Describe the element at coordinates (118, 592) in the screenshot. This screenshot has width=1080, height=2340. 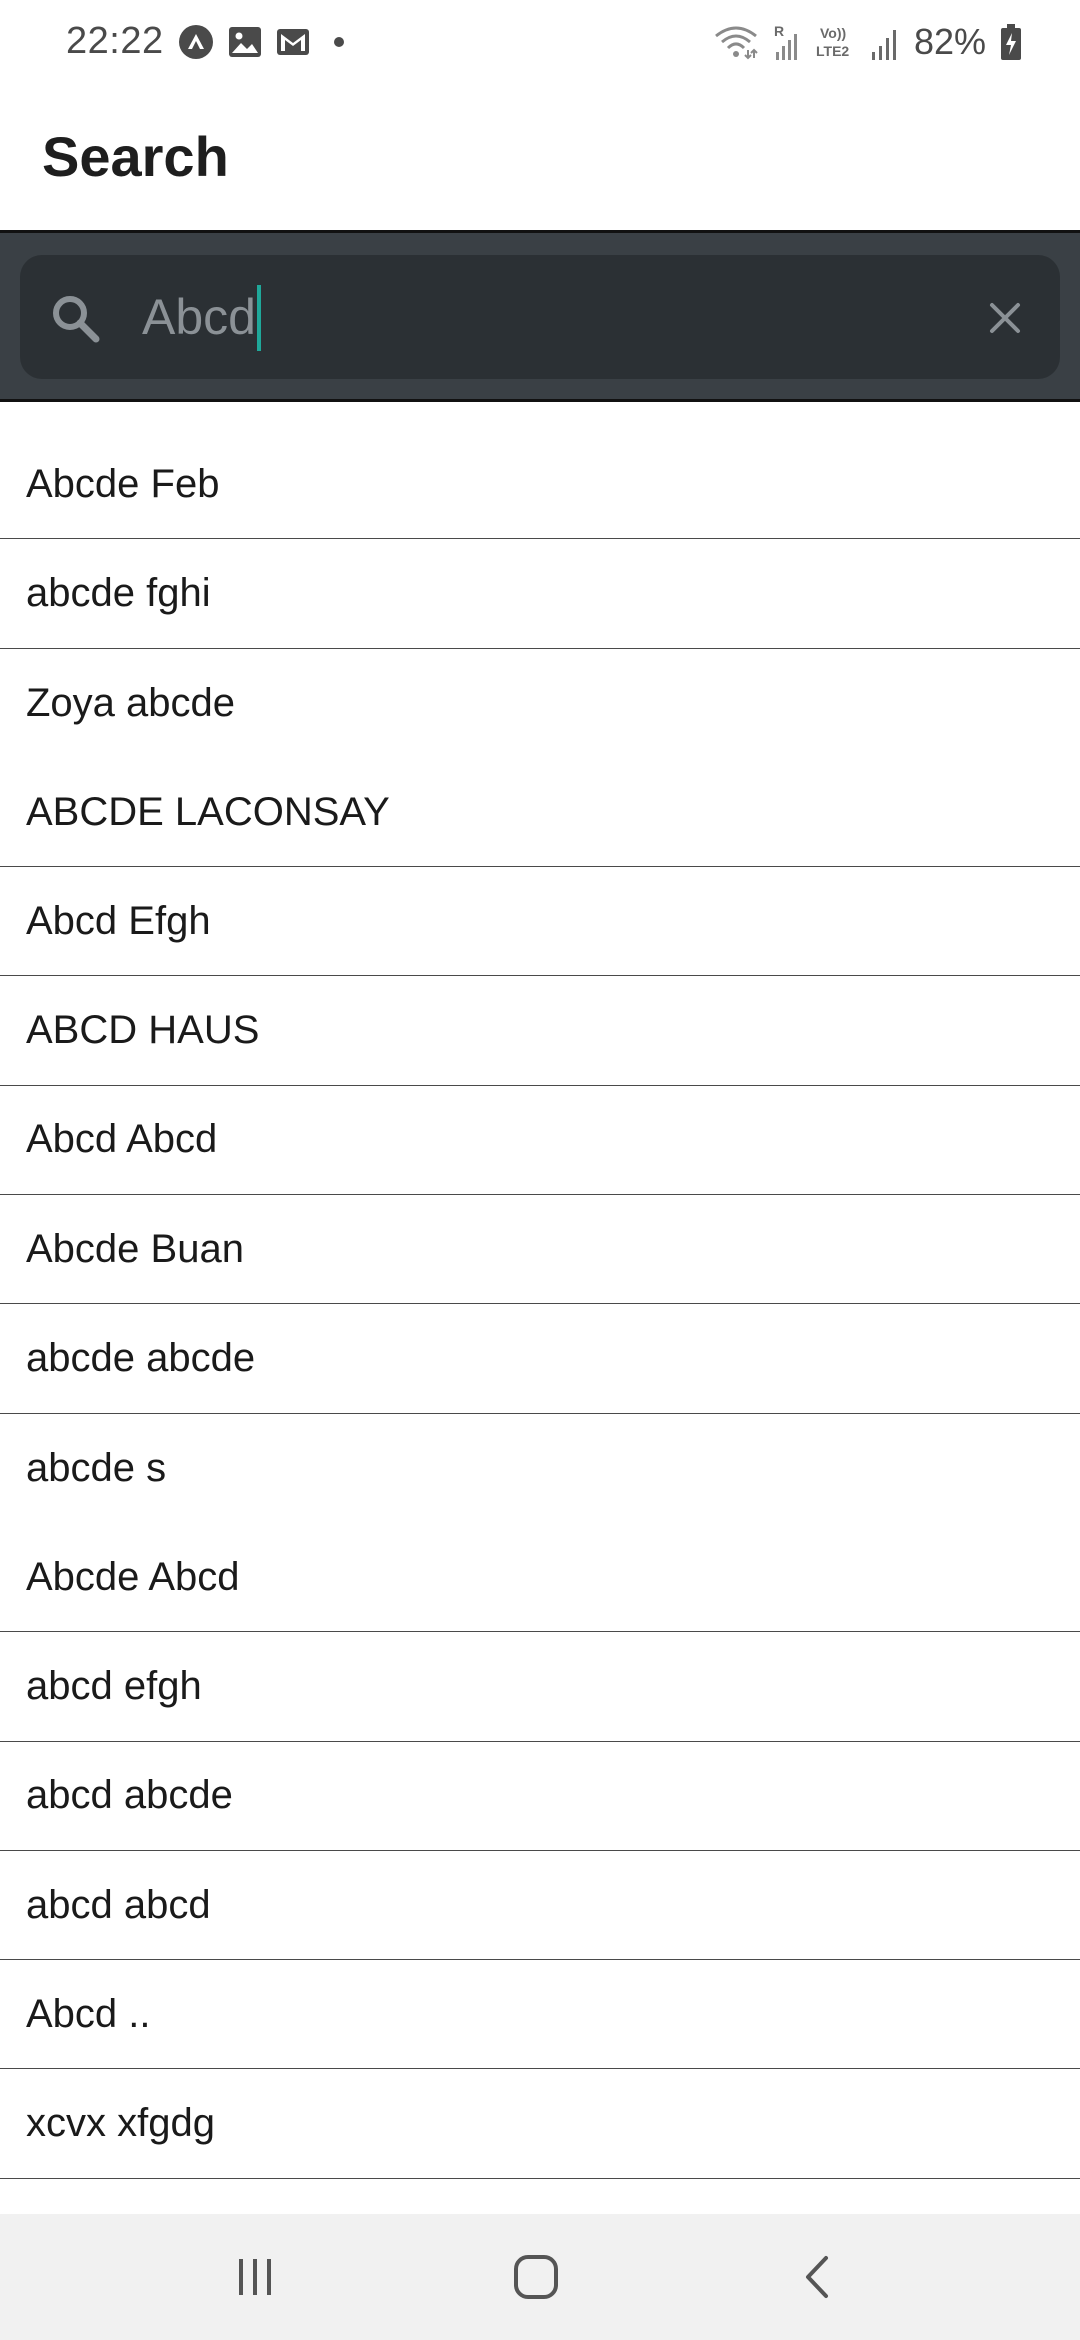
I see `result-item-label: abcde fghi` at that location.